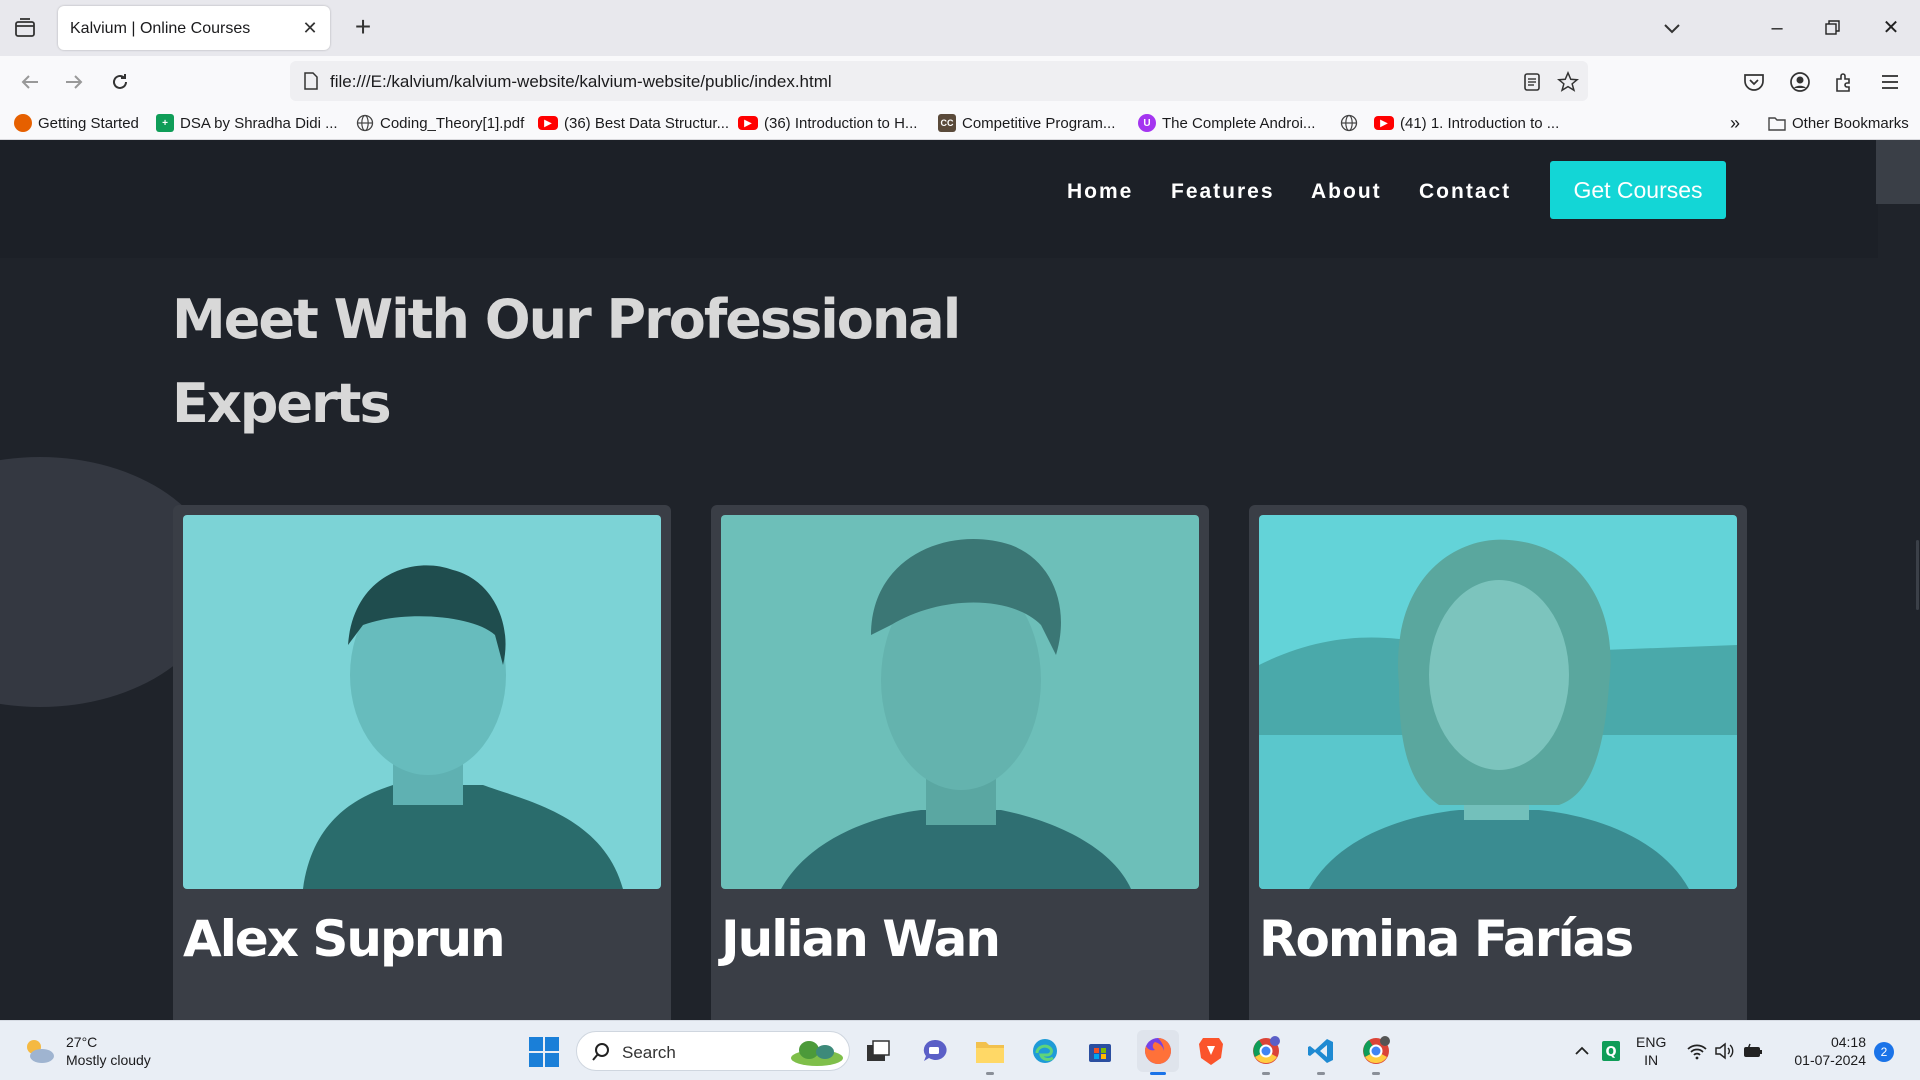 The width and height of the screenshot is (1920, 1080). Describe the element at coordinates (363, 27) in the screenshot. I see `new-tab-icon: +` at that location.